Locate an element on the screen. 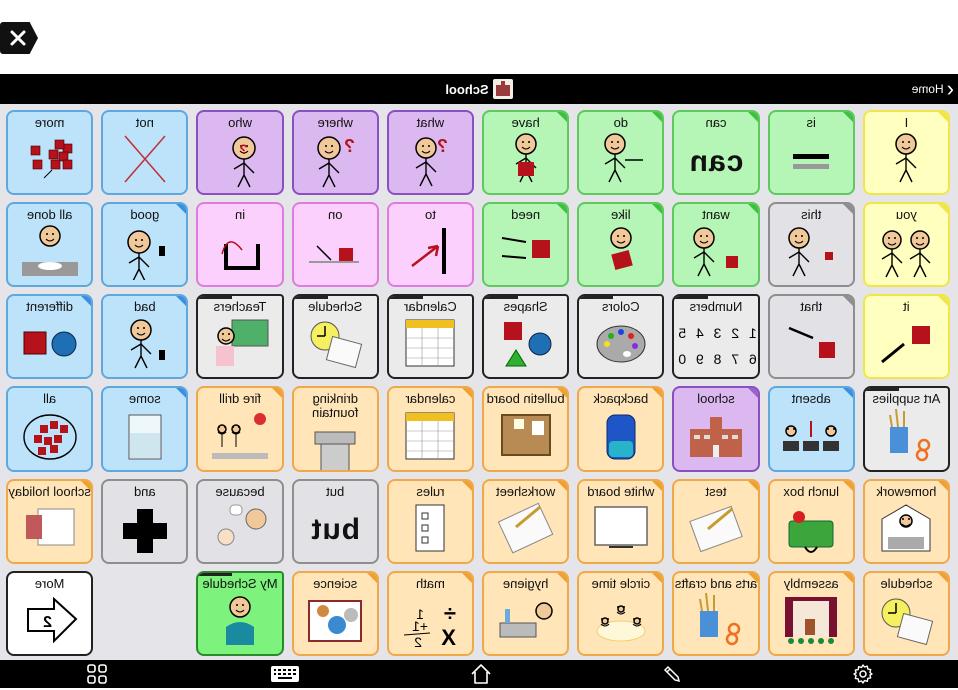  symbol-button-can: can can is located at coordinates (716, 153).